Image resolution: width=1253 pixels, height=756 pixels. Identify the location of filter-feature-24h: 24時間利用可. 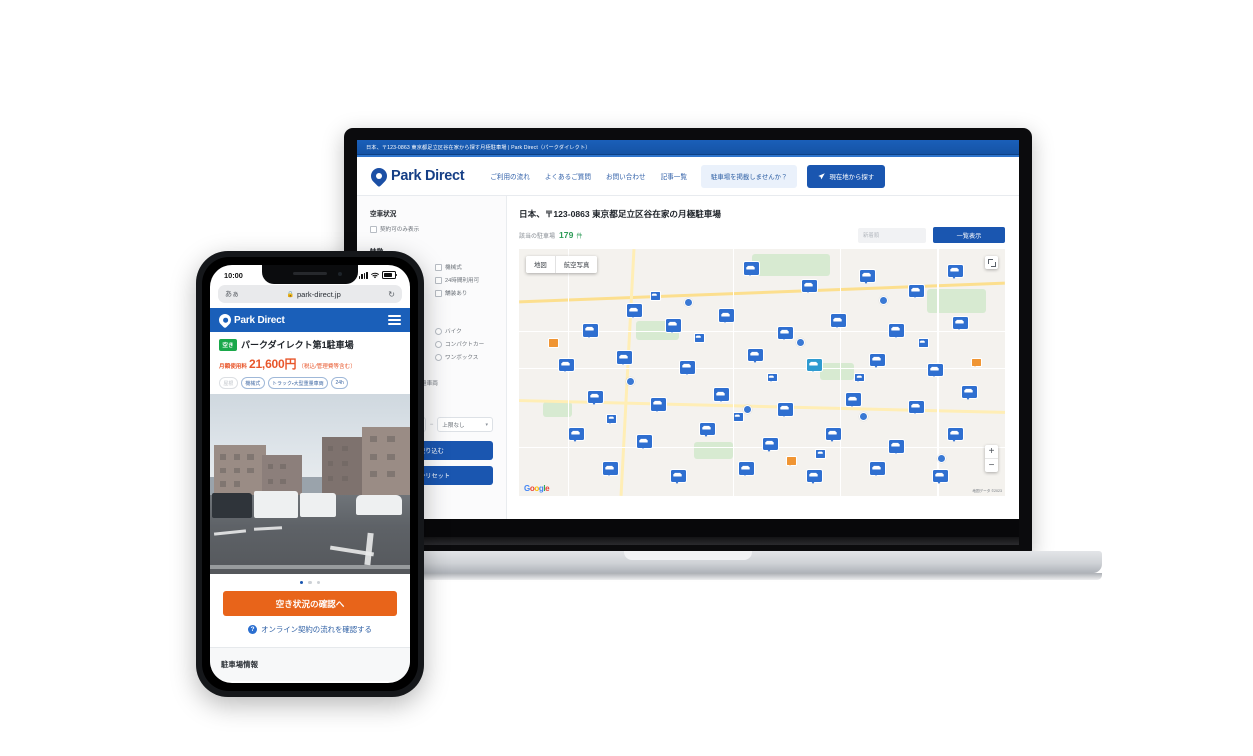
(462, 280).